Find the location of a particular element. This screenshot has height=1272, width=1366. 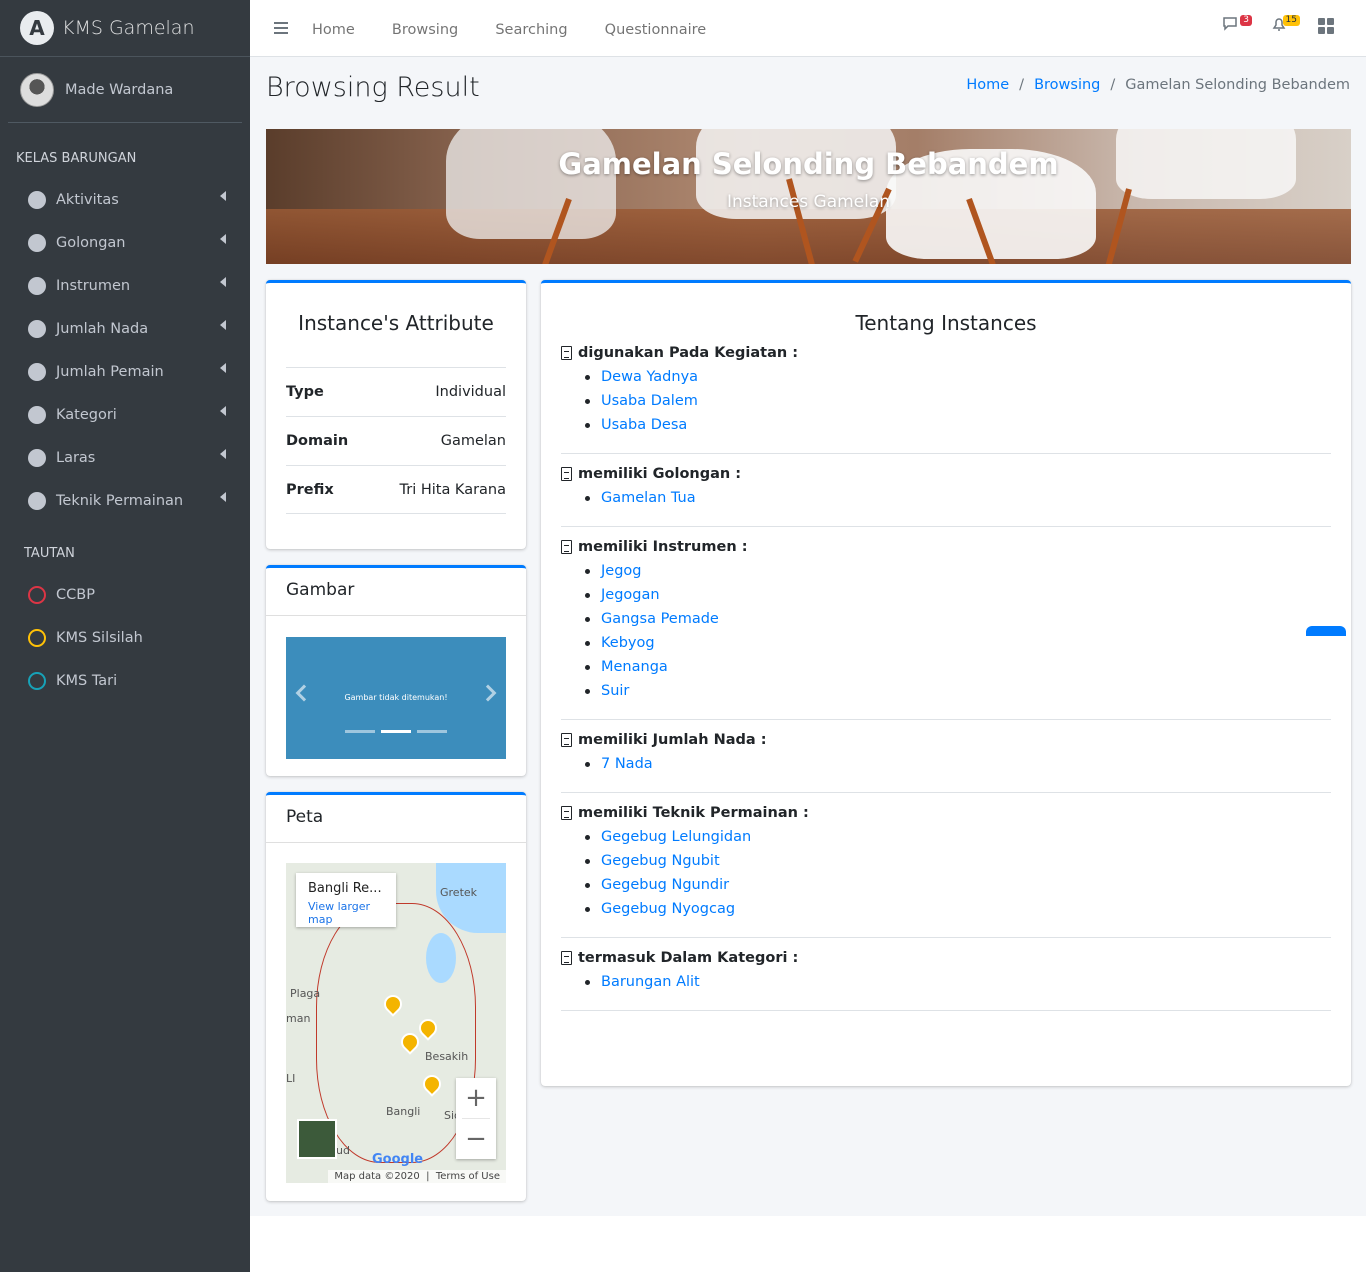

instance-link: Kebyog is located at coordinates (628, 643).